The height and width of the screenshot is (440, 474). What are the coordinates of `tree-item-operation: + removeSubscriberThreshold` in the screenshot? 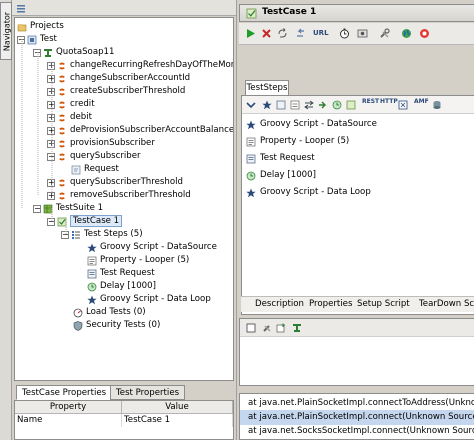 It's located at (119, 195).